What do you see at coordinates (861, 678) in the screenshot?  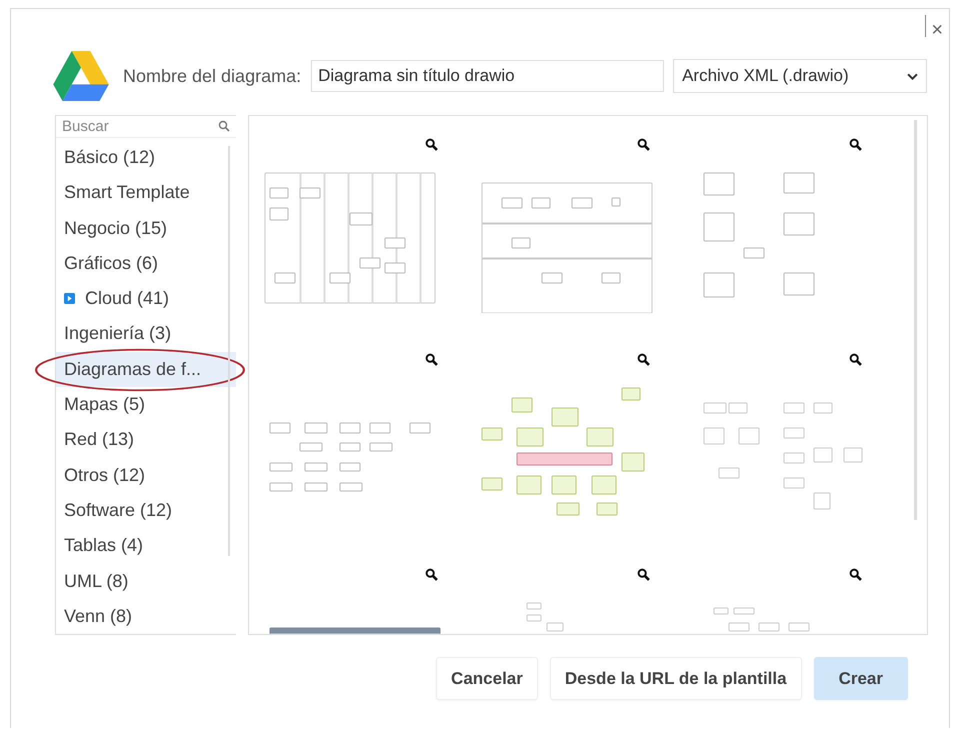 I see `dialog-button: Crear` at bounding box center [861, 678].